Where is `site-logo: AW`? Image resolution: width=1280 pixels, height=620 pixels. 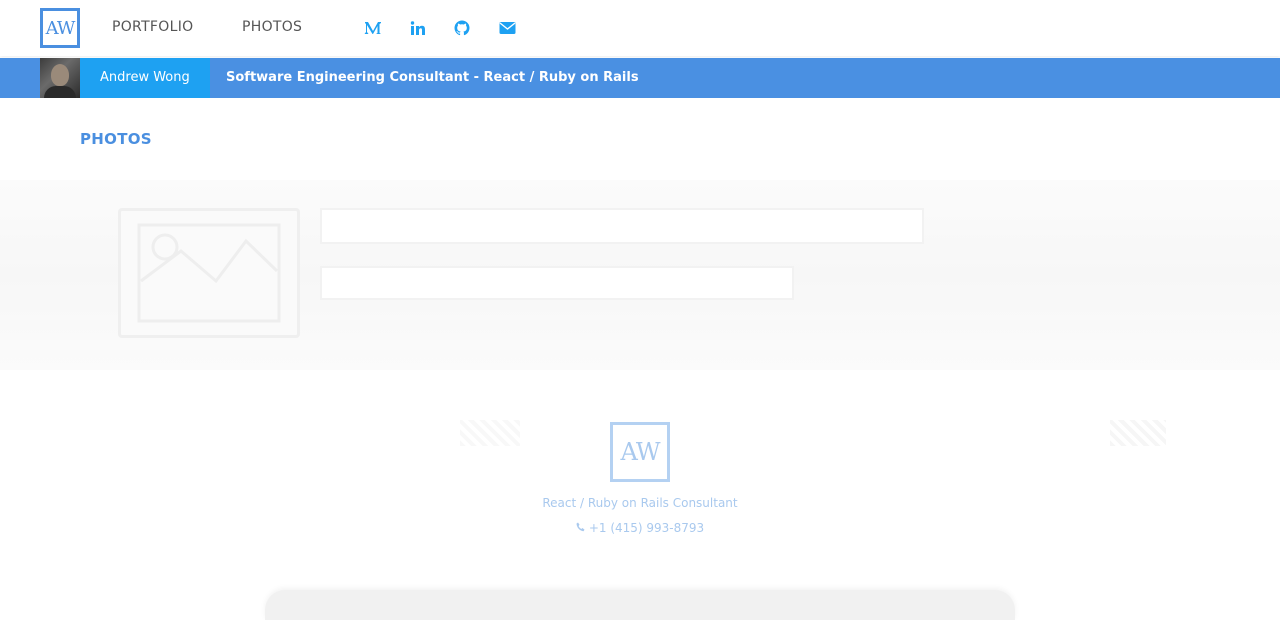
site-logo: AW is located at coordinates (60, 28).